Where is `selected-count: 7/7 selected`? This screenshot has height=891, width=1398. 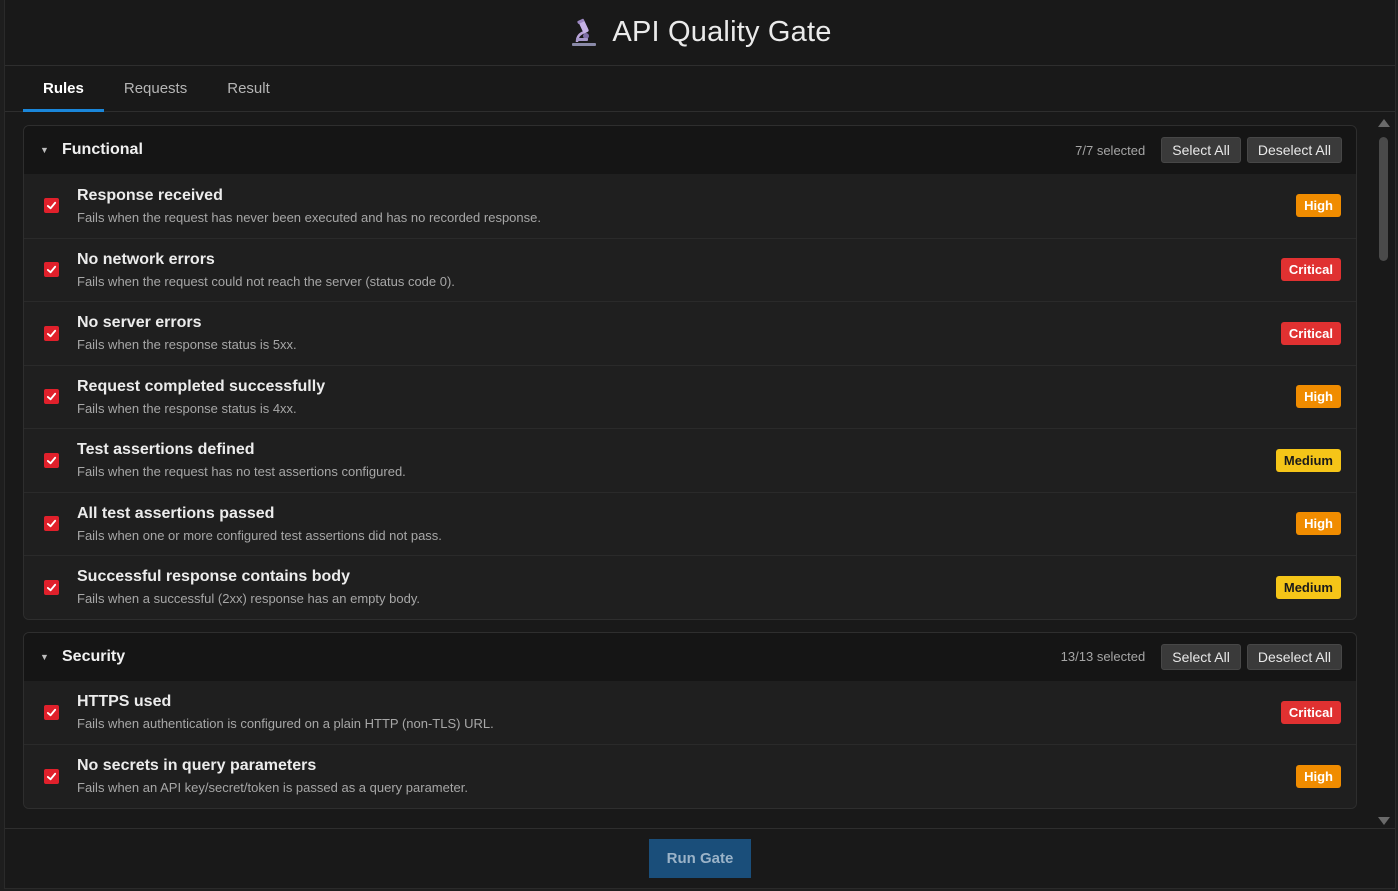
selected-count: 7/7 selected is located at coordinates (1110, 150).